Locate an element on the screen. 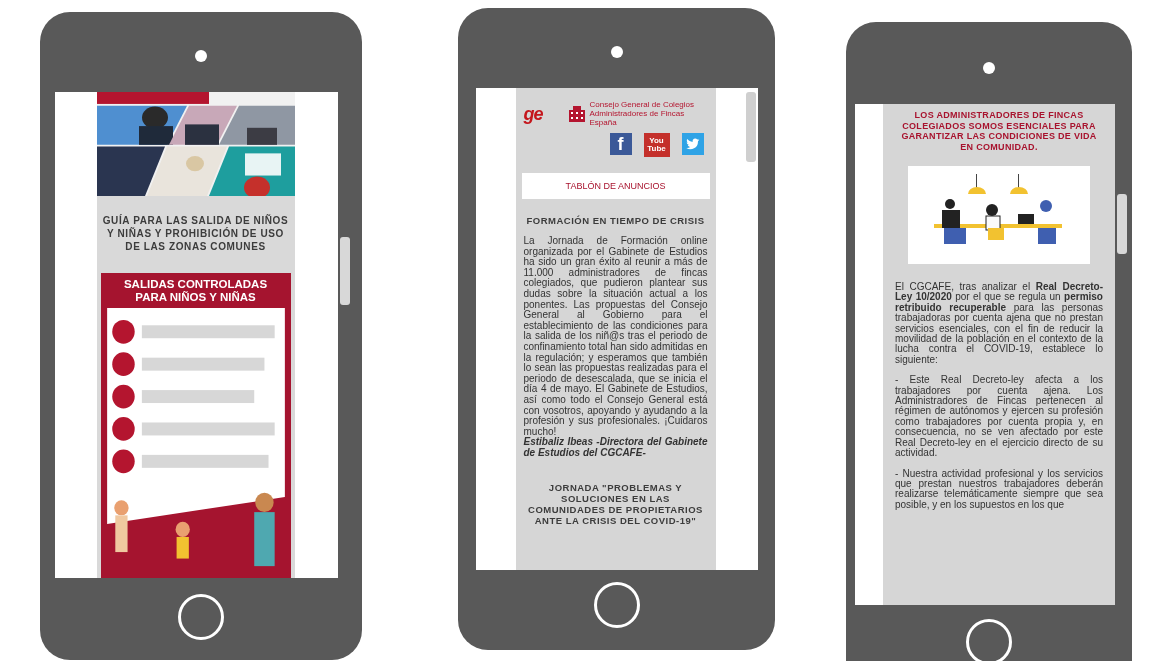 The height and width of the screenshot is (661, 1159). building-grid-icon is located at coordinates (576, 113).